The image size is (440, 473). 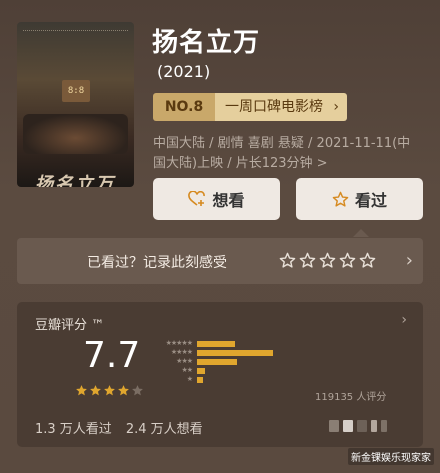 I want to click on movie-title: 扬名立万, so click(x=206, y=43).